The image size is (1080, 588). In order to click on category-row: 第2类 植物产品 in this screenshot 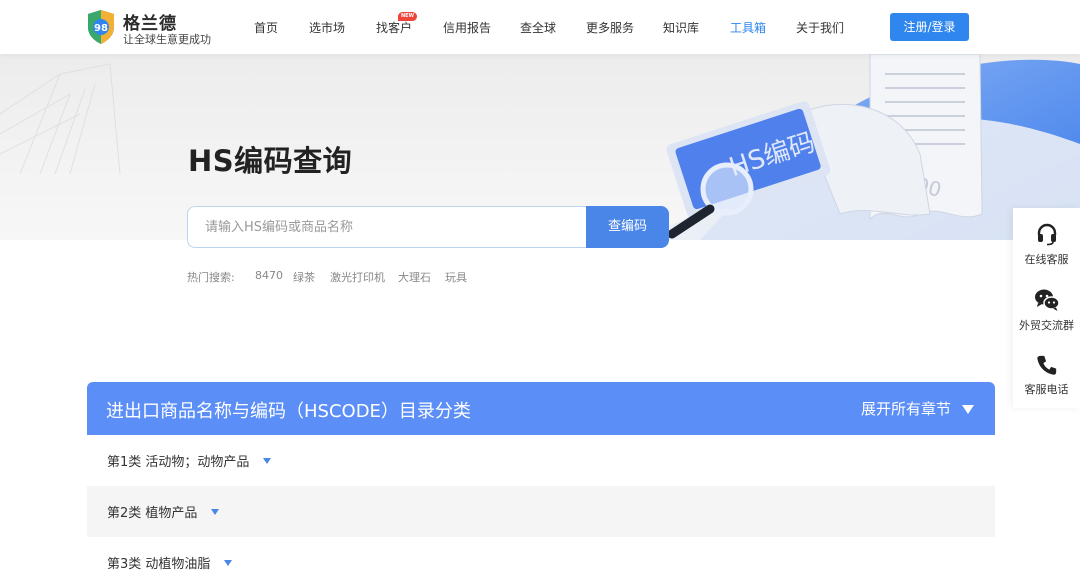, I will do `click(541, 511)`.